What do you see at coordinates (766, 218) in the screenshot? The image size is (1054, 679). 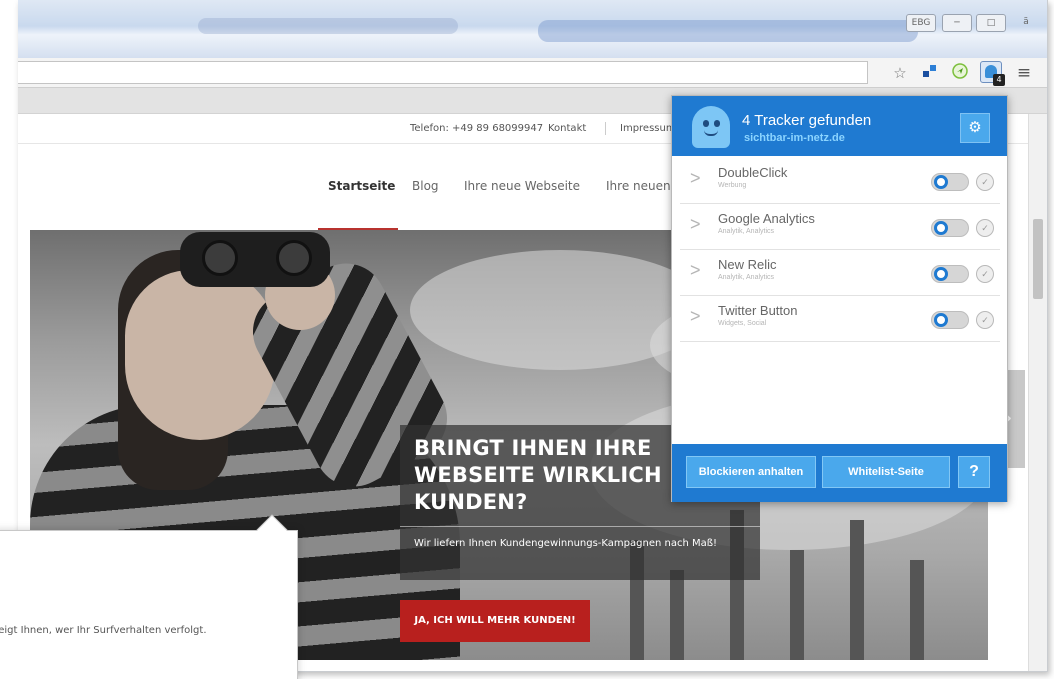 I see `tracker-name: Google Analytics` at bounding box center [766, 218].